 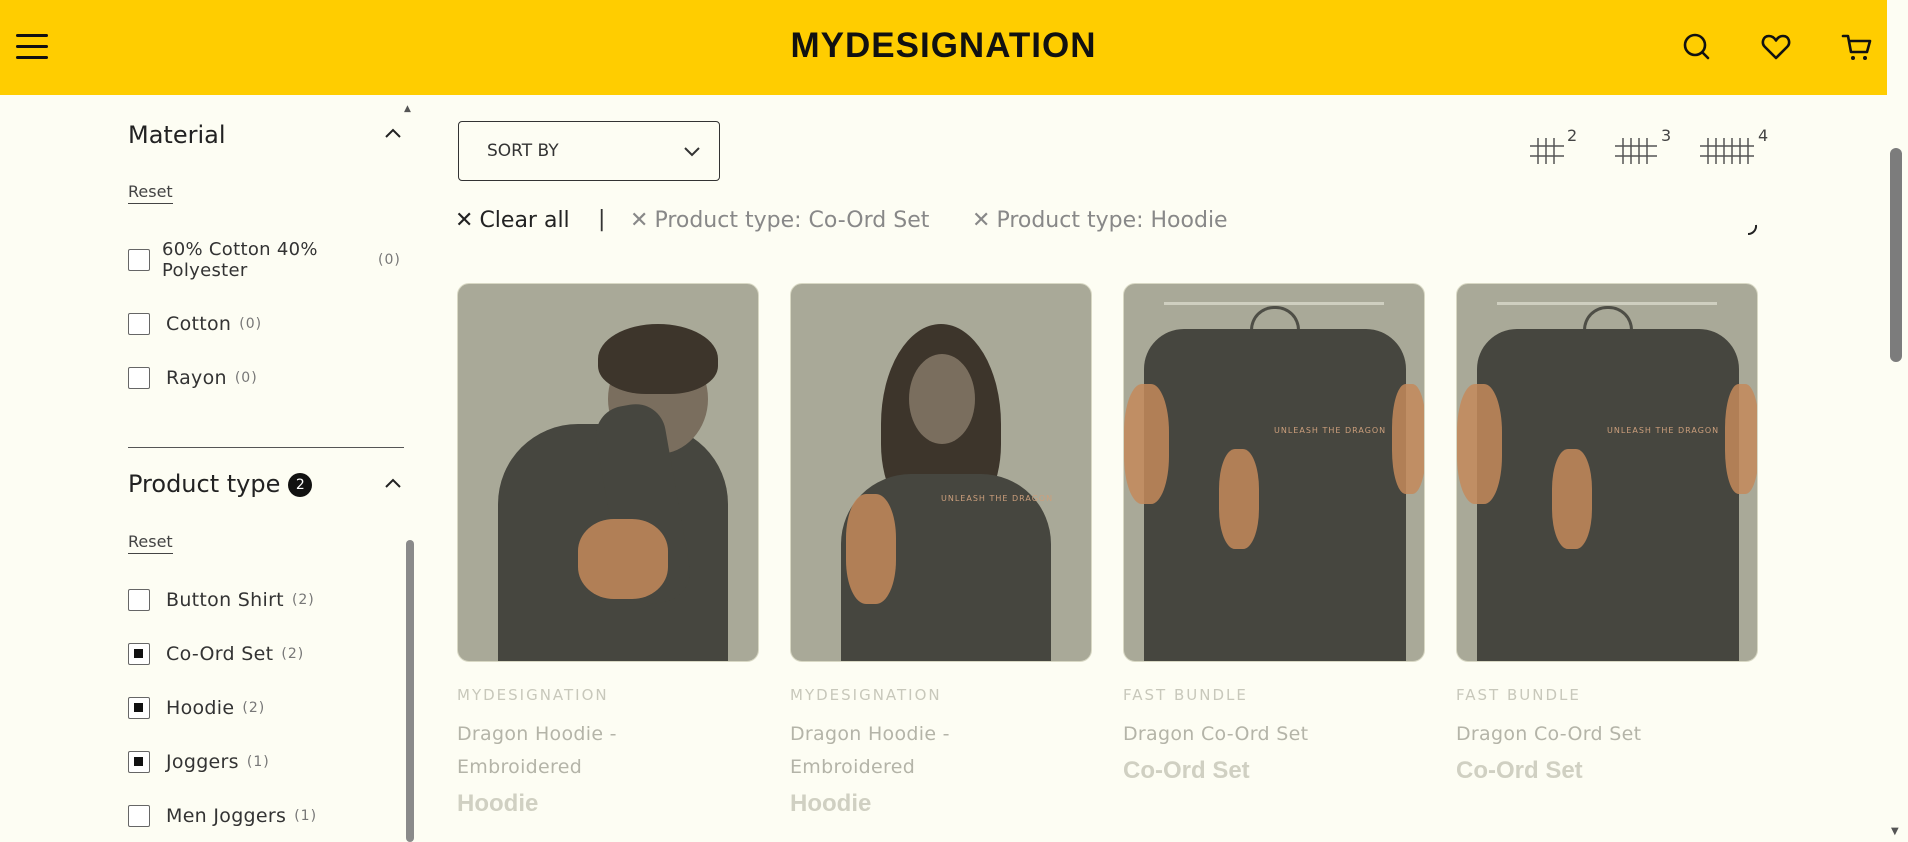 What do you see at coordinates (1857, 47) in the screenshot?
I see `cart-icon` at bounding box center [1857, 47].